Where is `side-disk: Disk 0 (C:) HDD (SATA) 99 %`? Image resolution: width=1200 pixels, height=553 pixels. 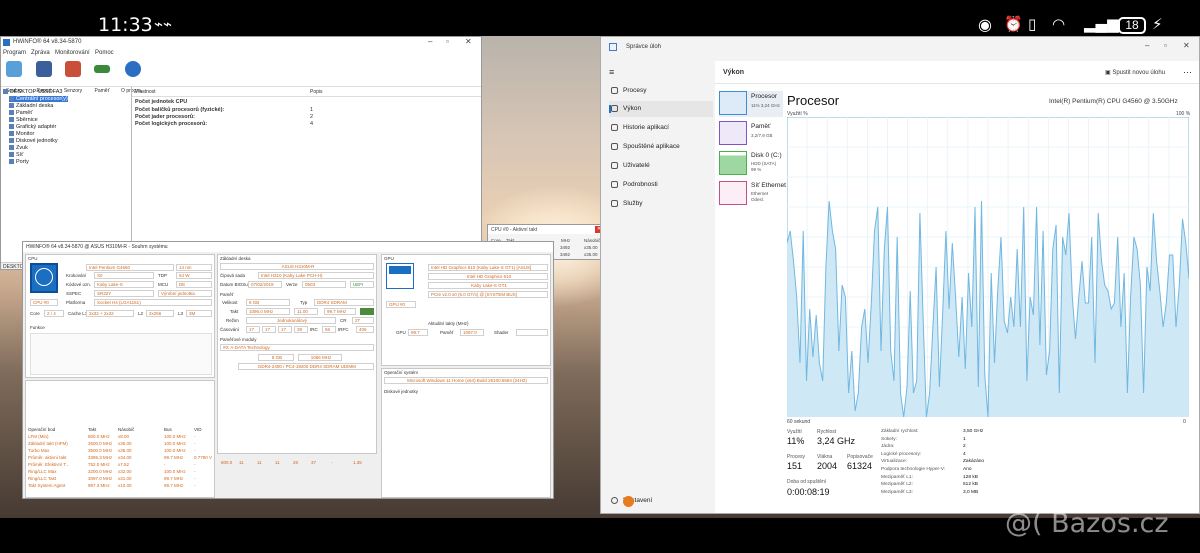
side-disk: Disk 0 (C:) HDD (SATA) 99 % is located at coordinates (751, 164).